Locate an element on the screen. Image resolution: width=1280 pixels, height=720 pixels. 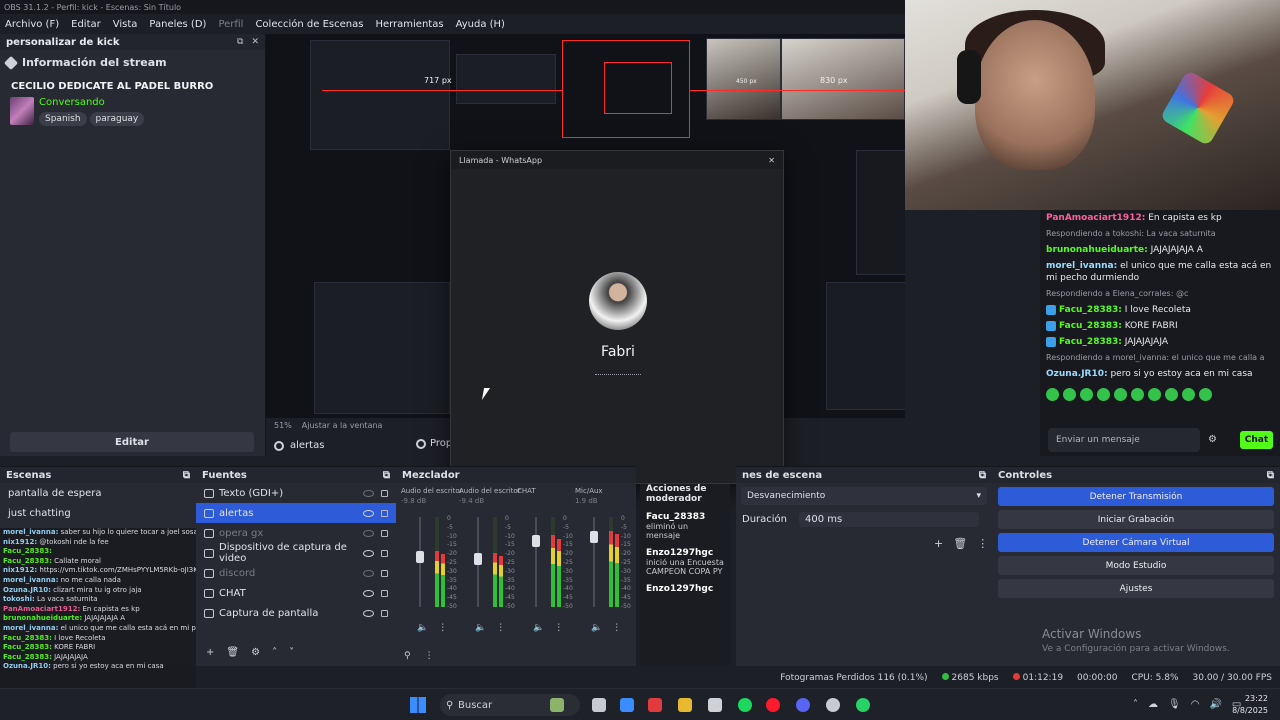
duration-input: 400 ms is located at coordinates (889, 519).